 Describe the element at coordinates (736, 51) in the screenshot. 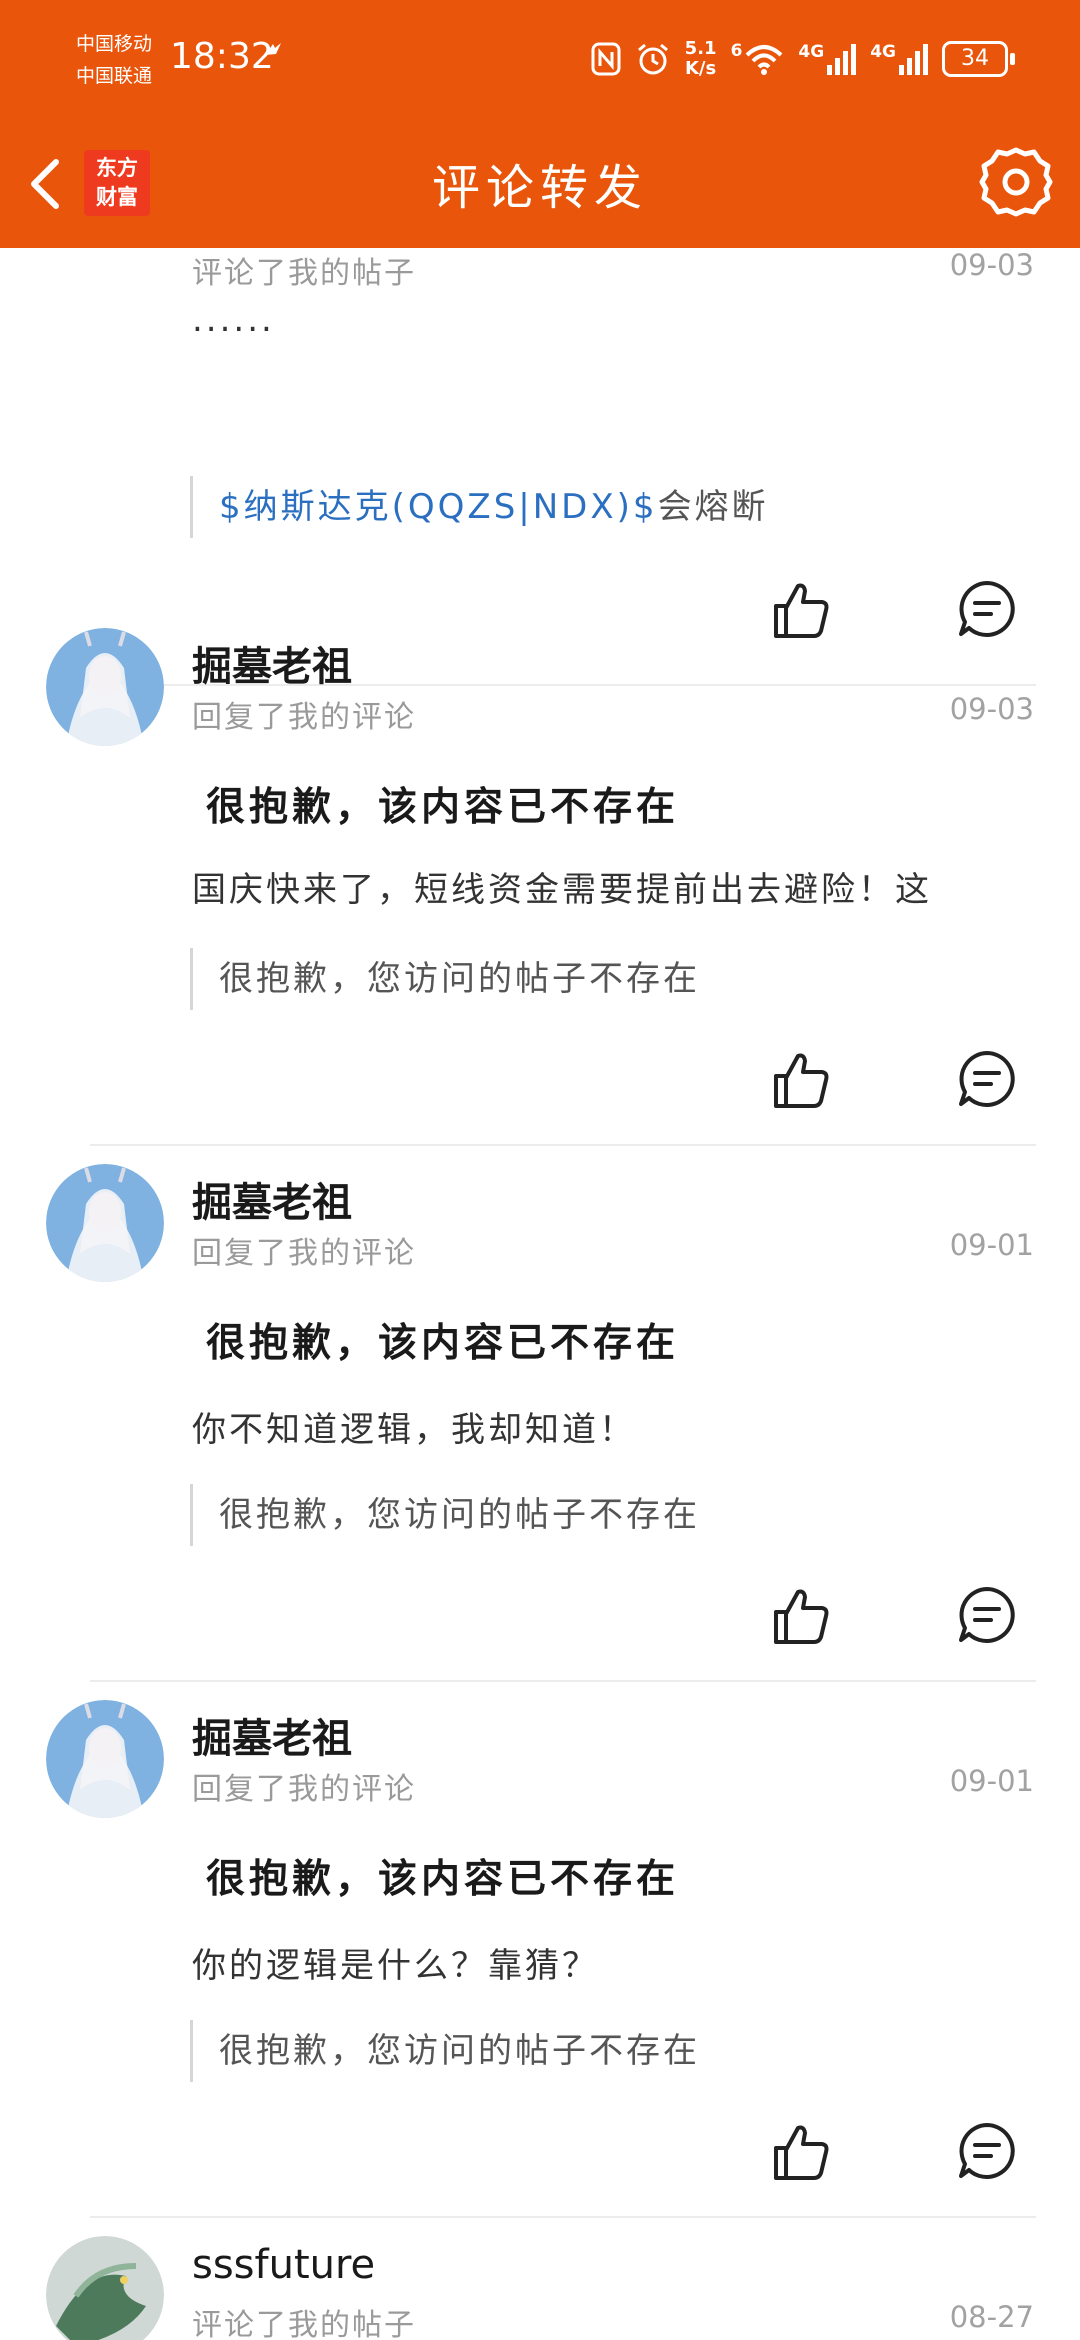

I see `wifi-badge: 6` at that location.